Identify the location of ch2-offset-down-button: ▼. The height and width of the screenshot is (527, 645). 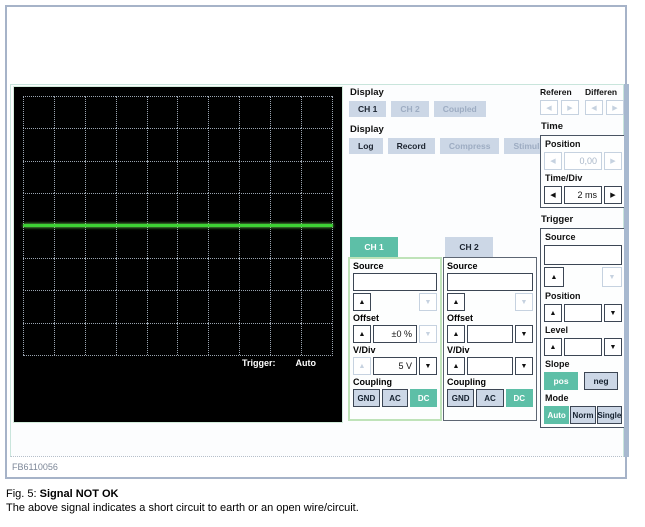
(524, 334).